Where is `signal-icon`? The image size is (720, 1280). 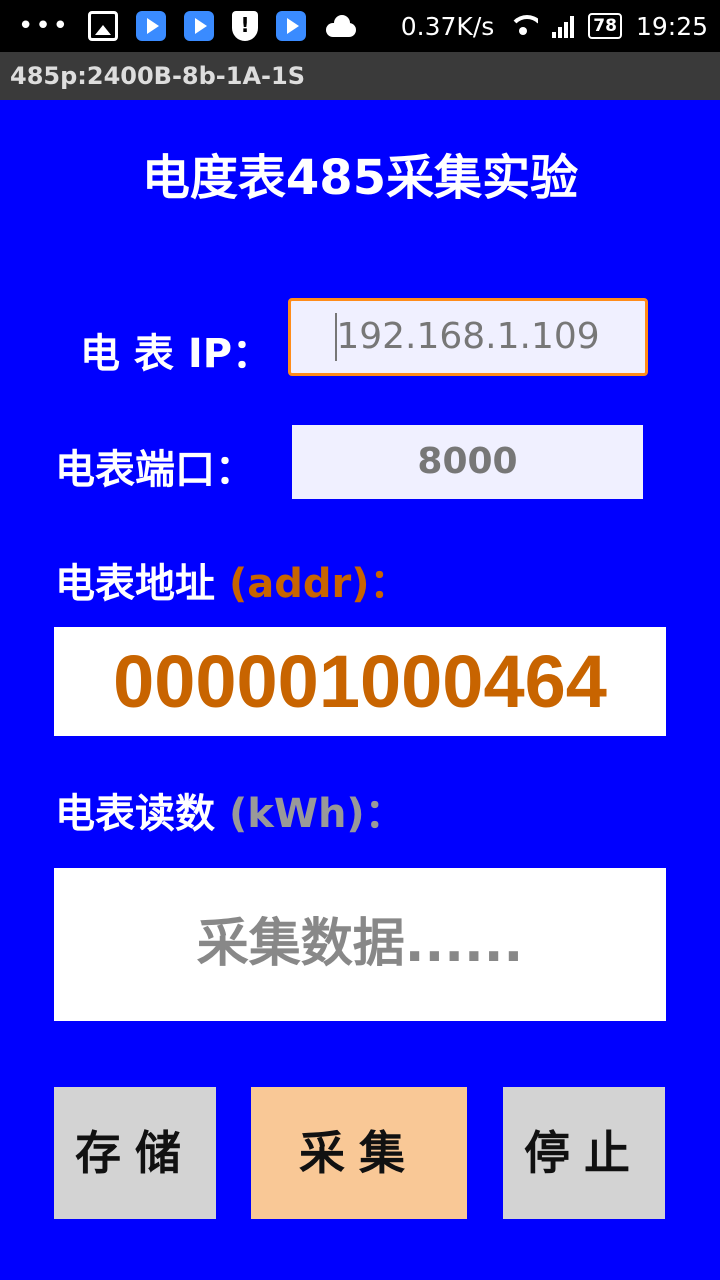 signal-icon is located at coordinates (563, 26).